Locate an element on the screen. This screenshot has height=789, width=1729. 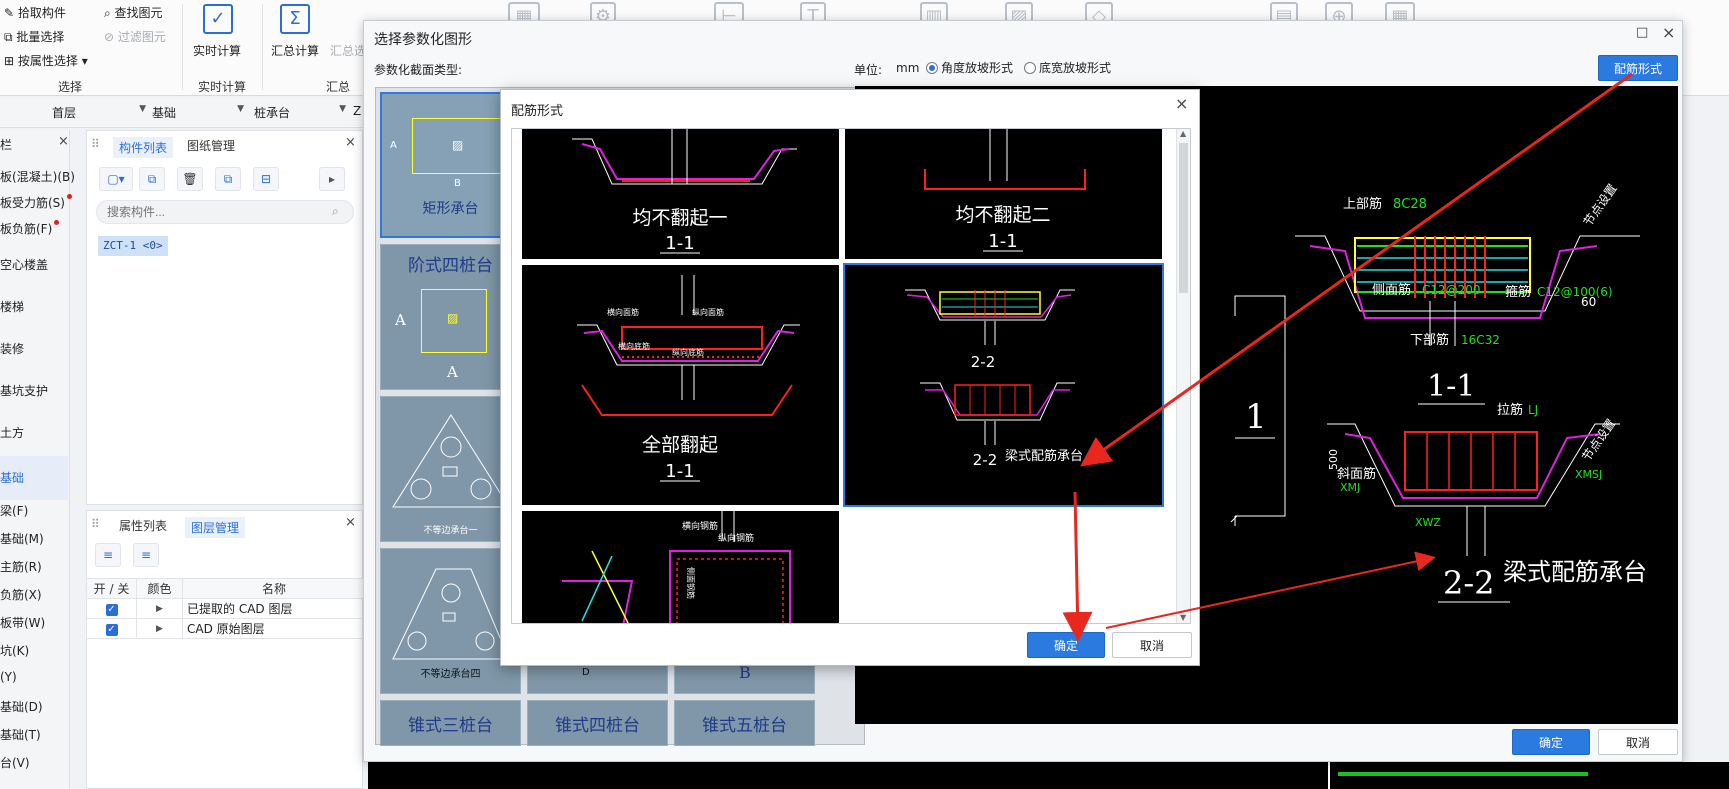
layer-hide-icon: ≡ is located at coordinates (146, 555).